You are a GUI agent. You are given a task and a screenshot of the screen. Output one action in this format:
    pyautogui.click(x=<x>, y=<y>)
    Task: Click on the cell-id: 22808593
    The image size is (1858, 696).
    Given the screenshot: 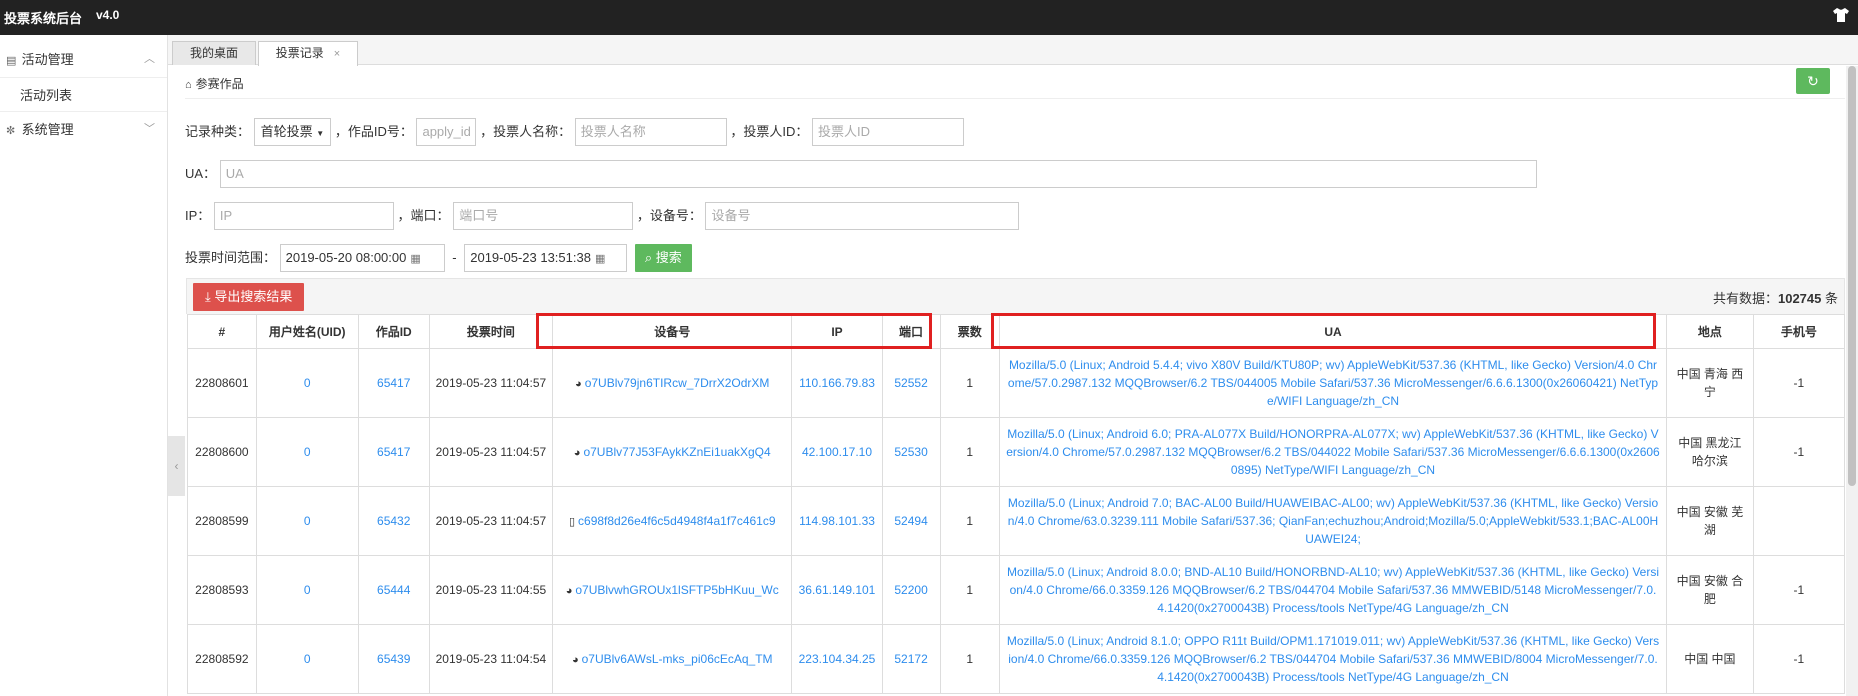 What is the action you would take?
    pyautogui.click(x=222, y=590)
    